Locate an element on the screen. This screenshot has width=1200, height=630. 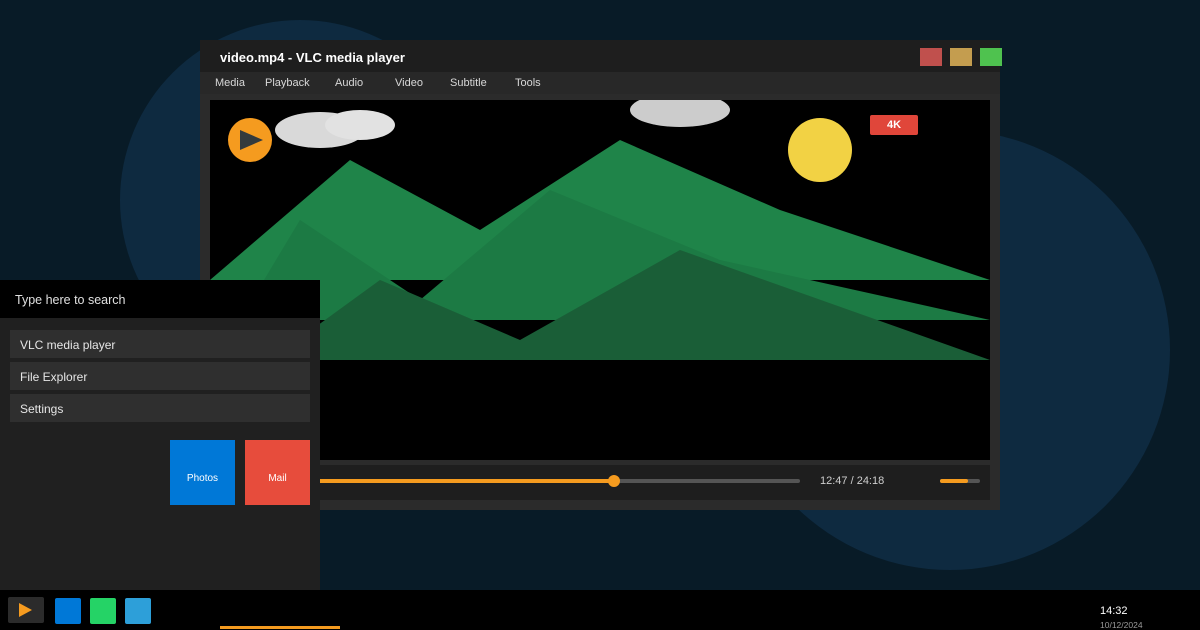
seek-progress is located at coordinates (462, 481).